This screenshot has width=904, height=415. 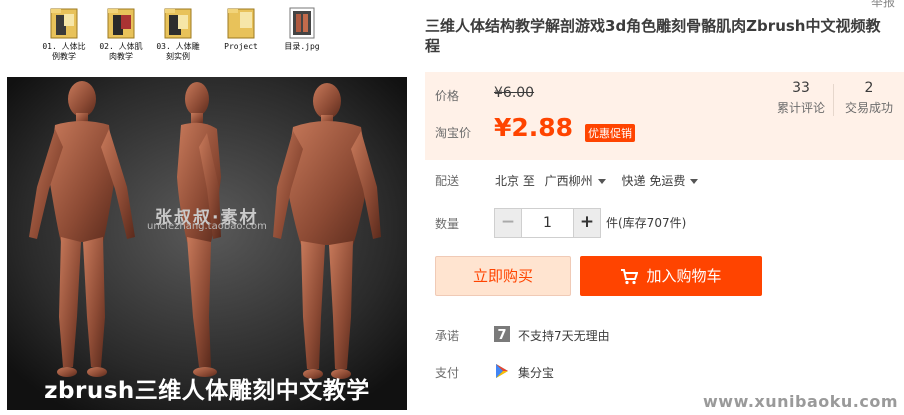 What do you see at coordinates (664, 116) in the screenshot?
I see `price-panel: 价格 ¥6.00 淘宝价 ¥2.88 优惠促销 33 累计评论 2 交易成功` at bounding box center [664, 116].